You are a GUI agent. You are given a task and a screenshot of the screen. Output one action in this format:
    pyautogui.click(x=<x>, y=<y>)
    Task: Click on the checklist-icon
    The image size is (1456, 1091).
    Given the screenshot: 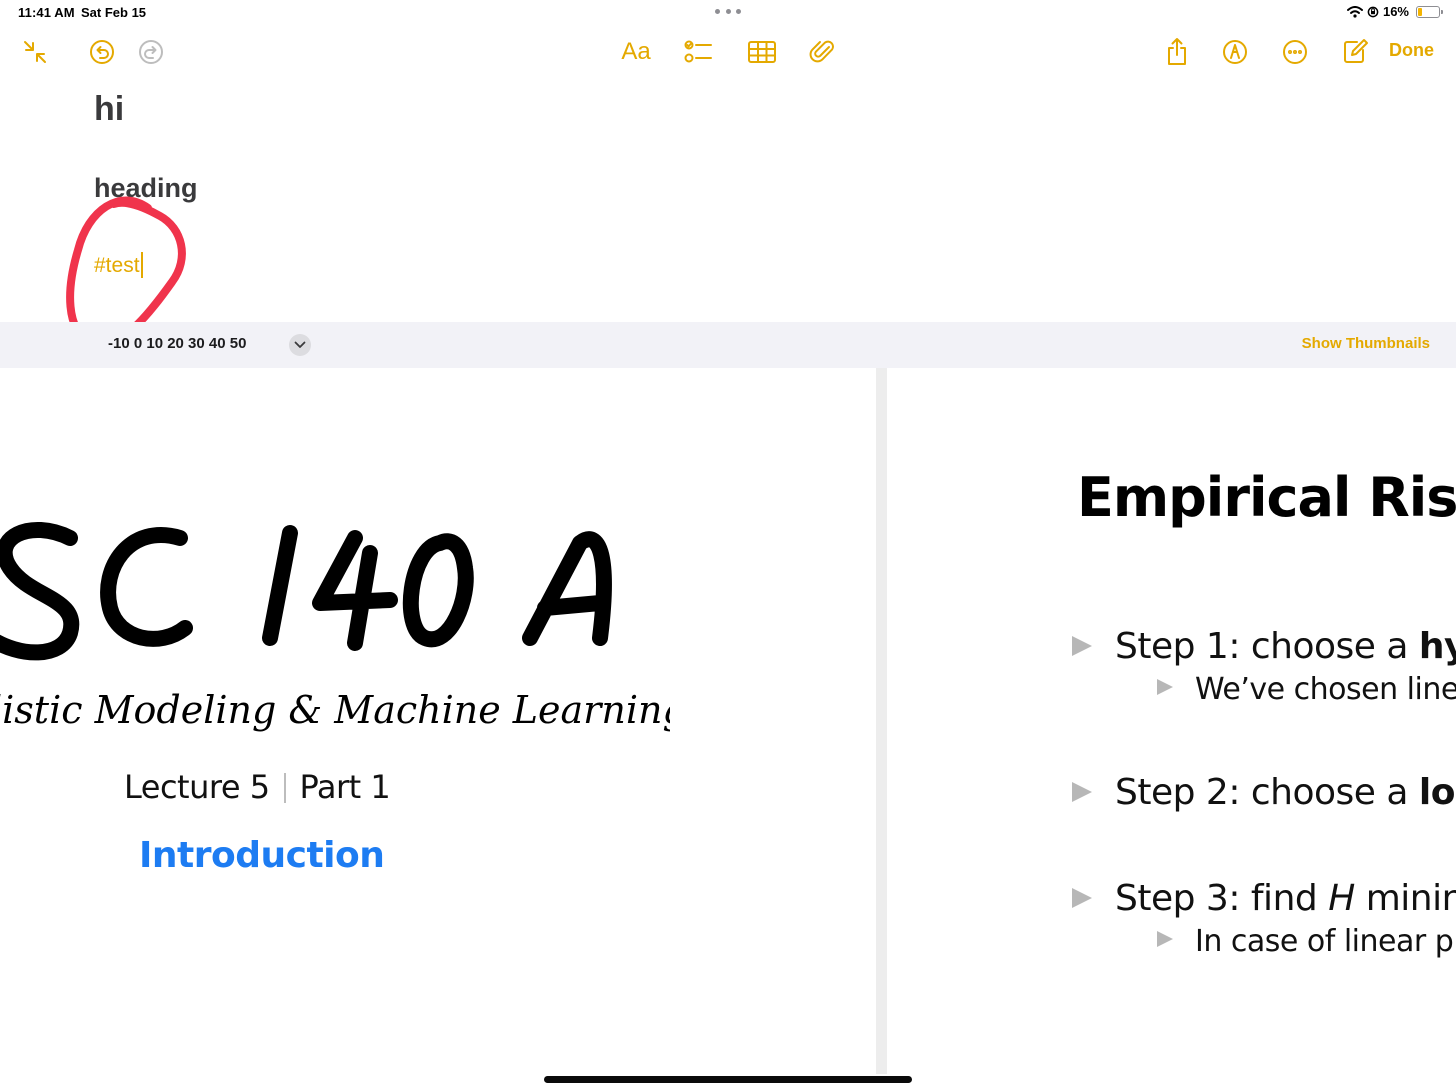 What is the action you would take?
    pyautogui.click(x=698, y=51)
    